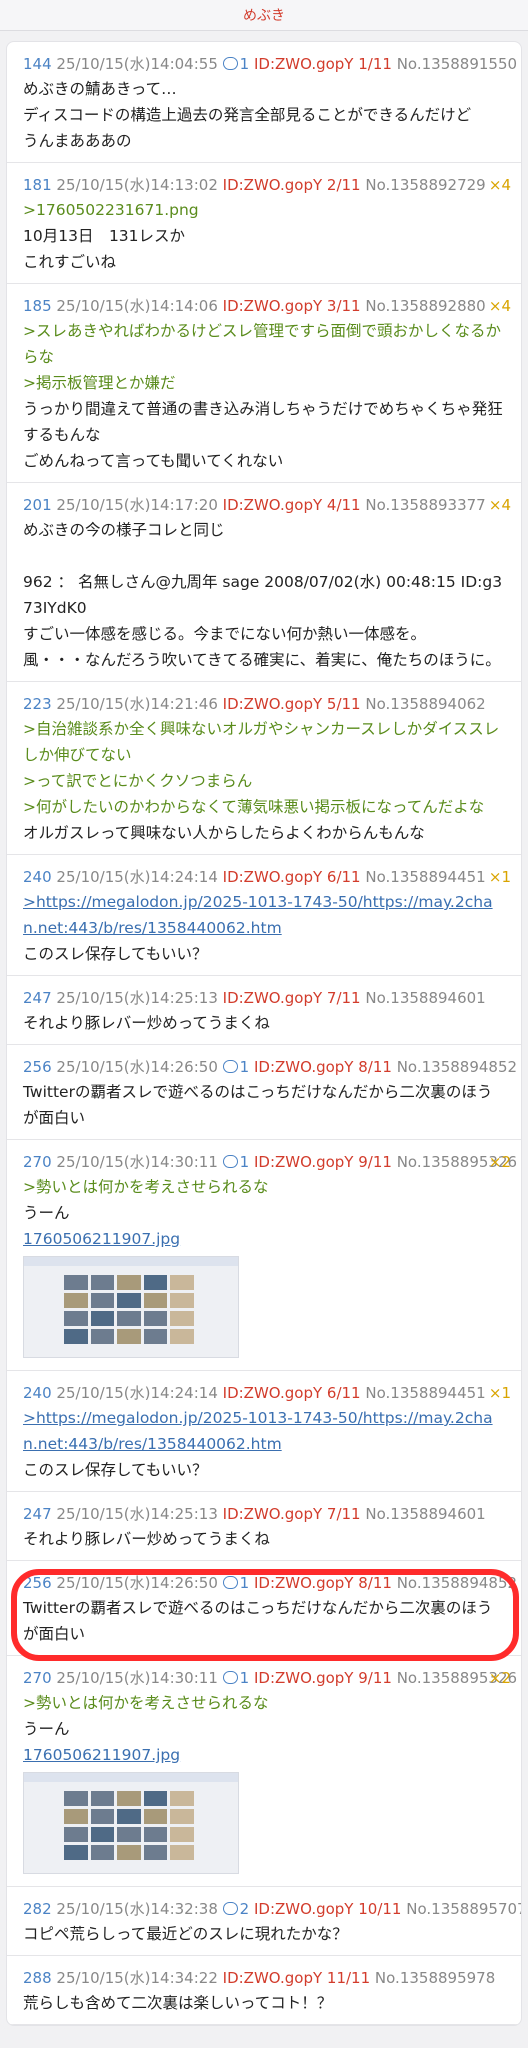 The image size is (528, 2048). Describe the element at coordinates (323, 64) in the screenshot. I see `poster-id: ID:ZWO.gopY 1/11` at that location.